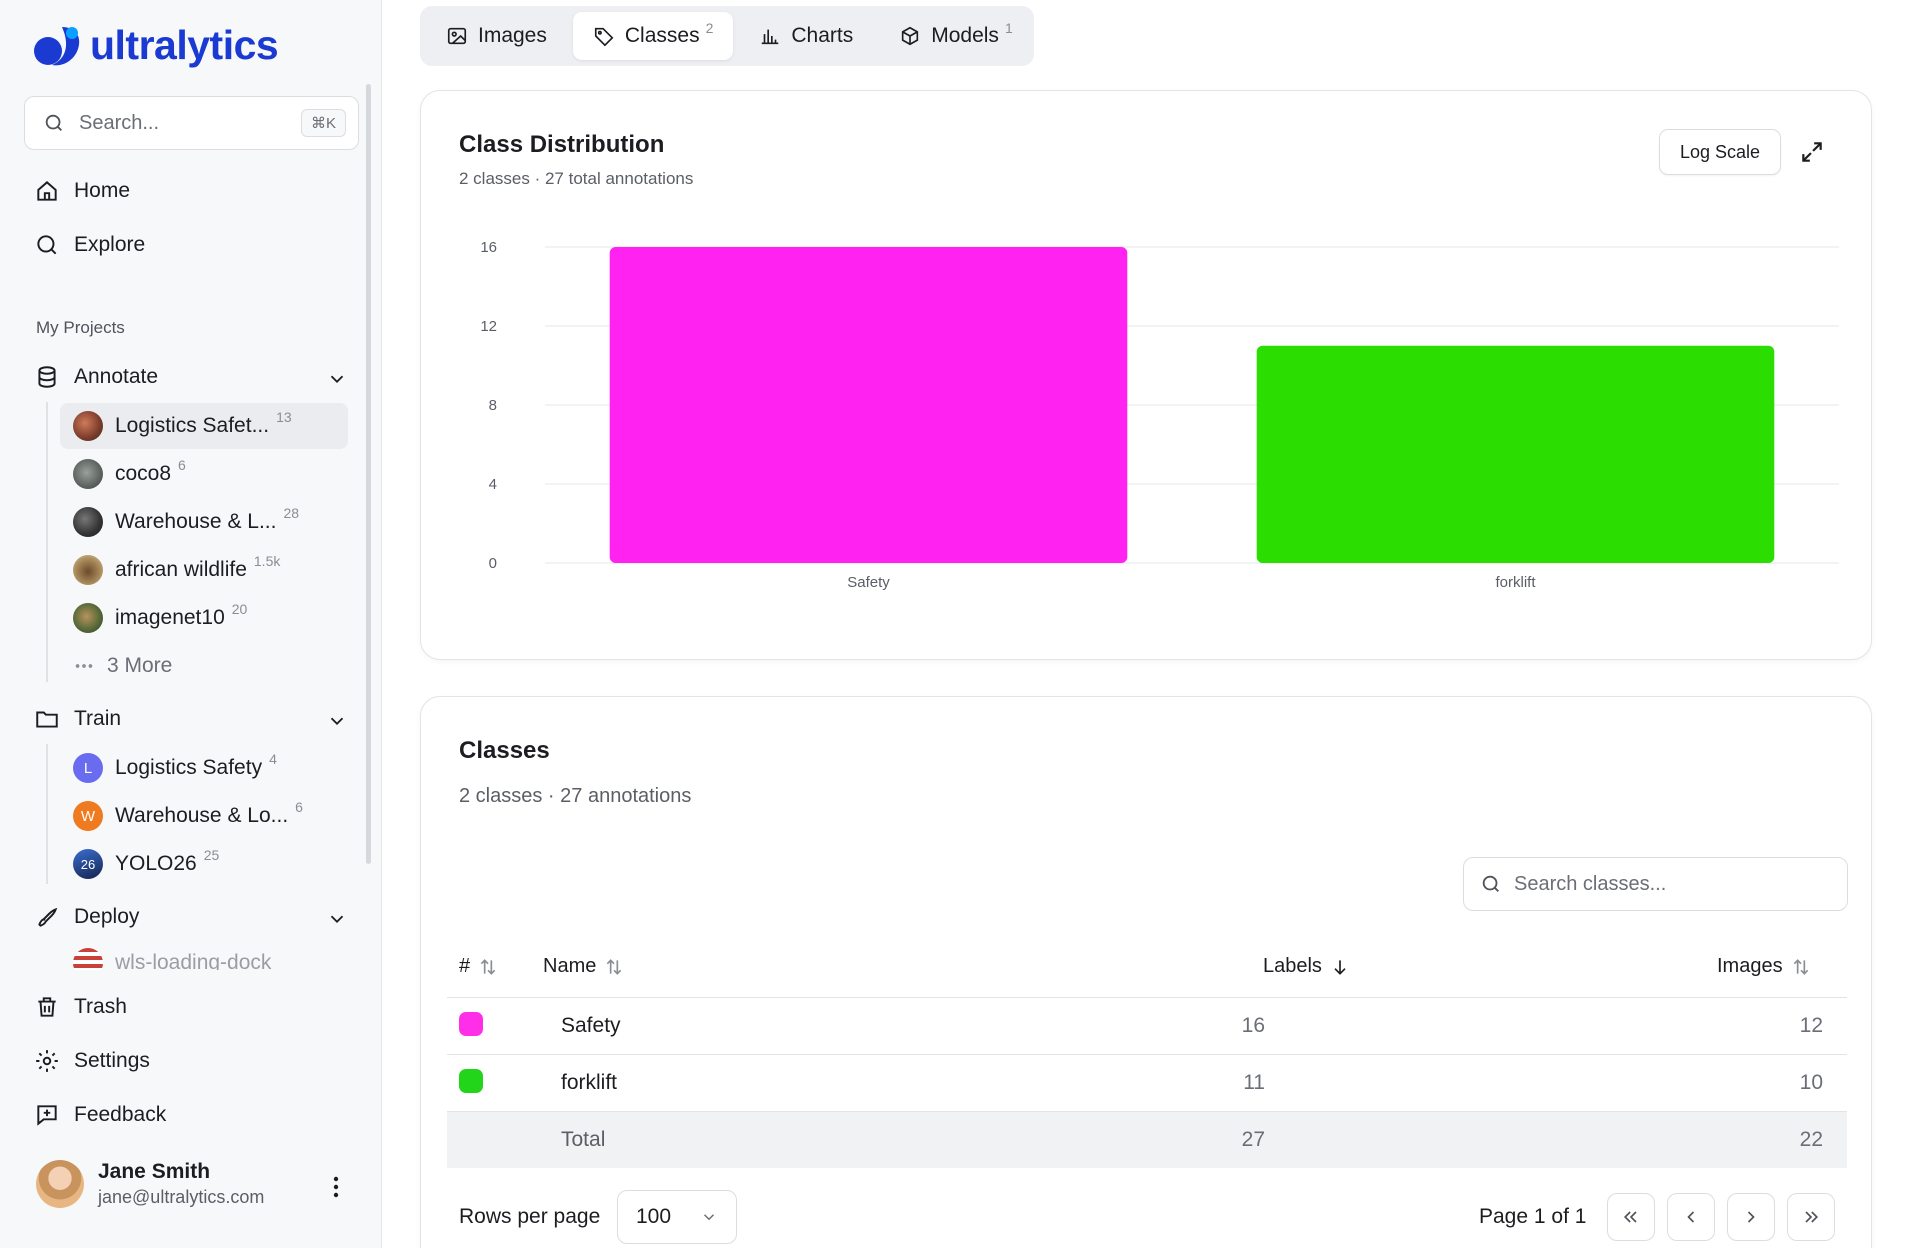 The height and width of the screenshot is (1248, 1920). What do you see at coordinates (709, 28) in the screenshot?
I see `tab-classes-count: 2` at bounding box center [709, 28].